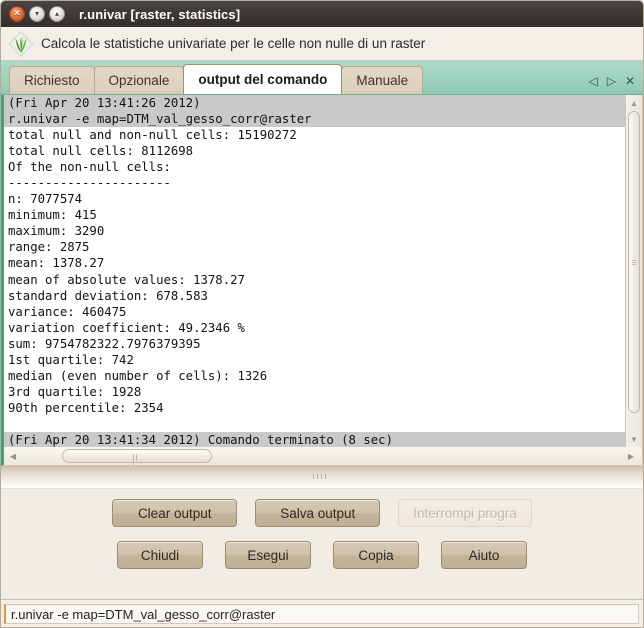 This screenshot has width=644, height=628. What do you see at coordinates (89, 167) in the screenshot?
I see `output-line: Of the non-null cells:` at bounding box center [89, 167].